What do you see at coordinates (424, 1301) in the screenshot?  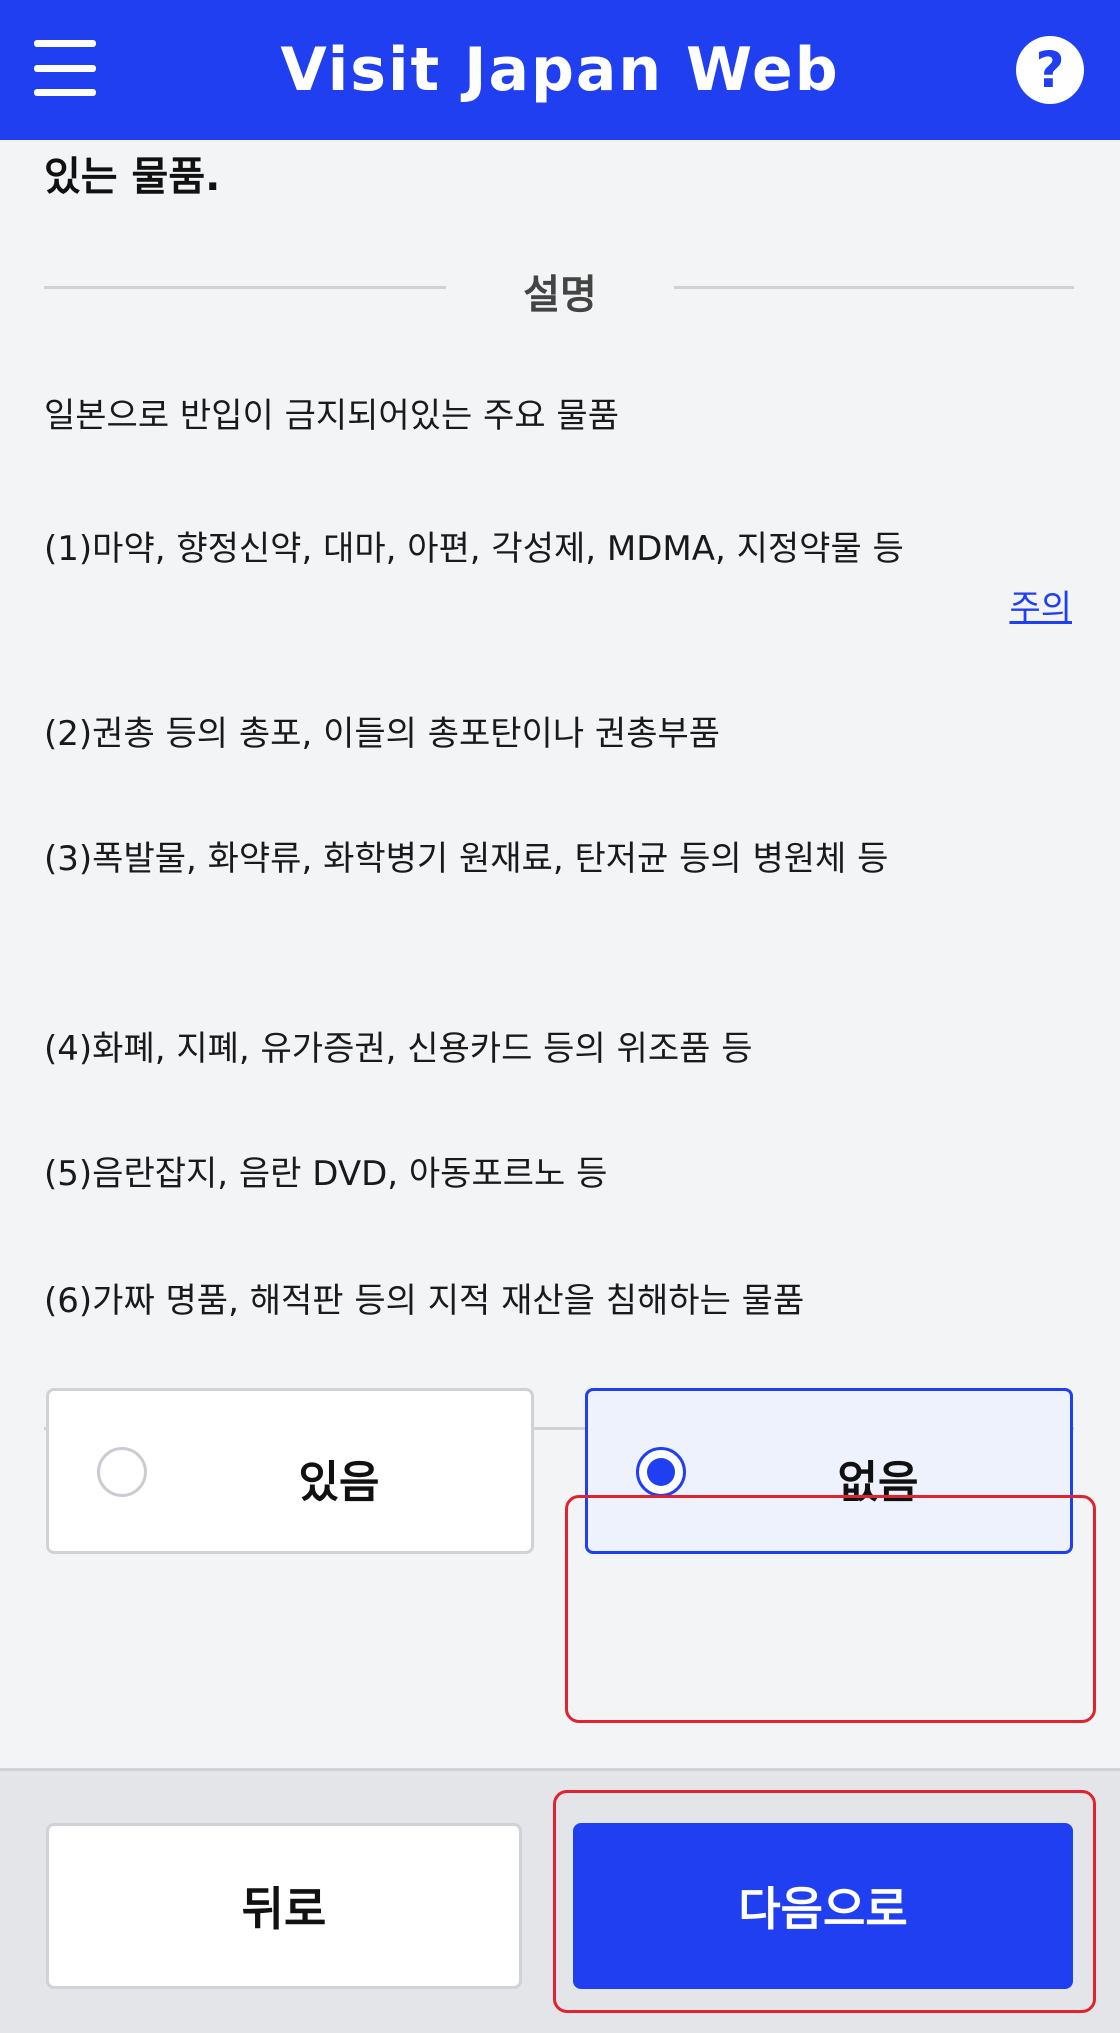 I see `prohibited-item: (6)가짜 명품, 해적판 등의 지적 재산을 침해하는 물품` at bounding box center [424, 1301].